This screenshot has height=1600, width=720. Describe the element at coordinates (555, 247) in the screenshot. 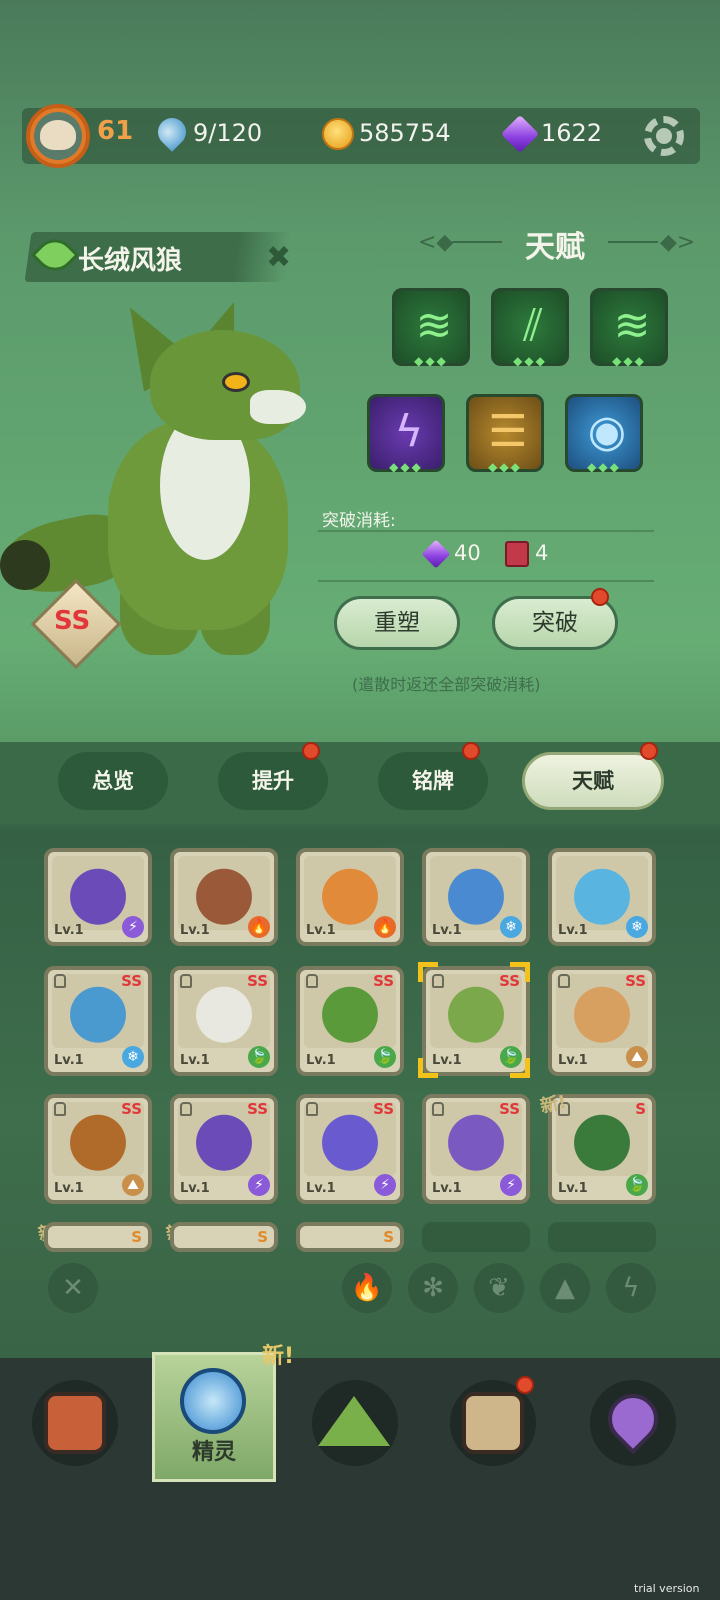

I see `talent-title: 天赋` at that location.